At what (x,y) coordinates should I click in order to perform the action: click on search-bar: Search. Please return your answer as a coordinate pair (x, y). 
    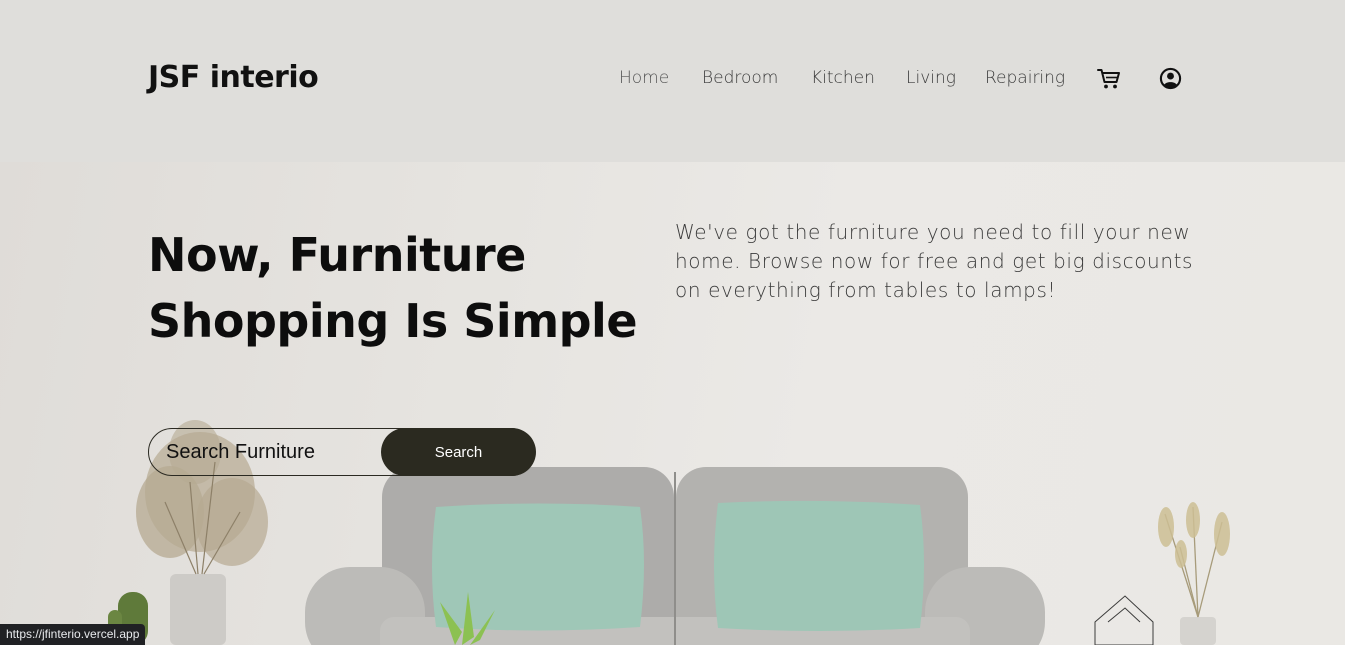
    Looking at the image, I should click on (342, 452).